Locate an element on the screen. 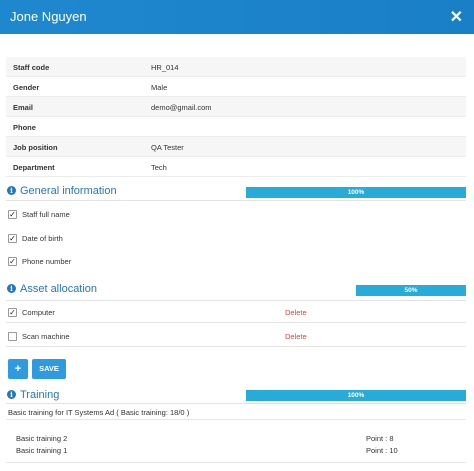 Image resolution: width=474 pixels, height=471 pixels. profile-row-phone: Phone is located at coordinates (236, 127).